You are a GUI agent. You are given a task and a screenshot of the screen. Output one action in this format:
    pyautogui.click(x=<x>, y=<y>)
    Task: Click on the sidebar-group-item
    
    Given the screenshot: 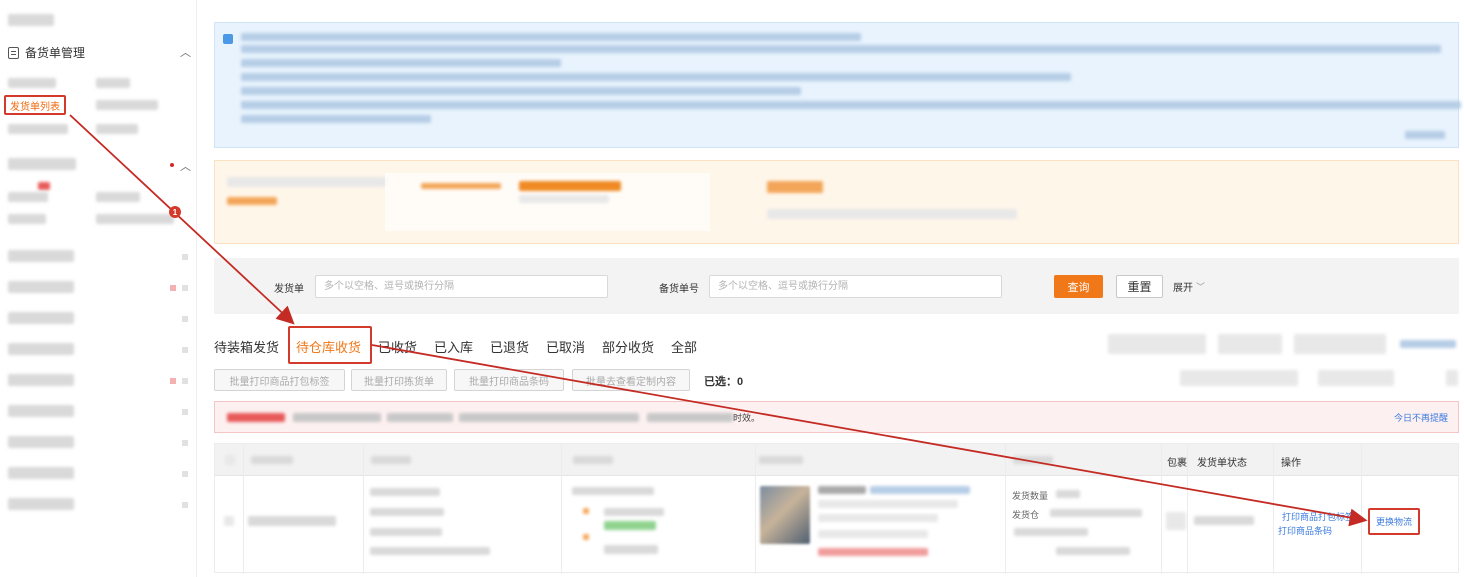 What is the action you would take?
    pyautogui.click(x=42, y=164)
    